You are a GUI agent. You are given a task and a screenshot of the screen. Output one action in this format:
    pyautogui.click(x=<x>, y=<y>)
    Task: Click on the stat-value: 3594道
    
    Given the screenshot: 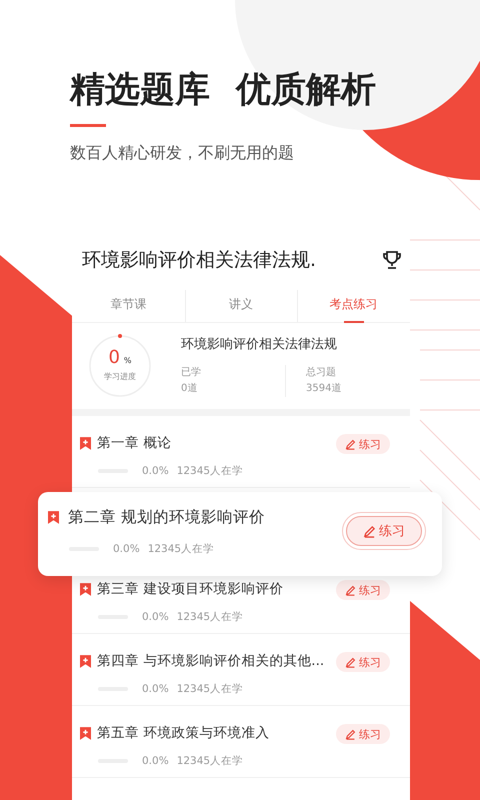 What is the action you would take?
    pyautogui.click(x=324, y=389)
    